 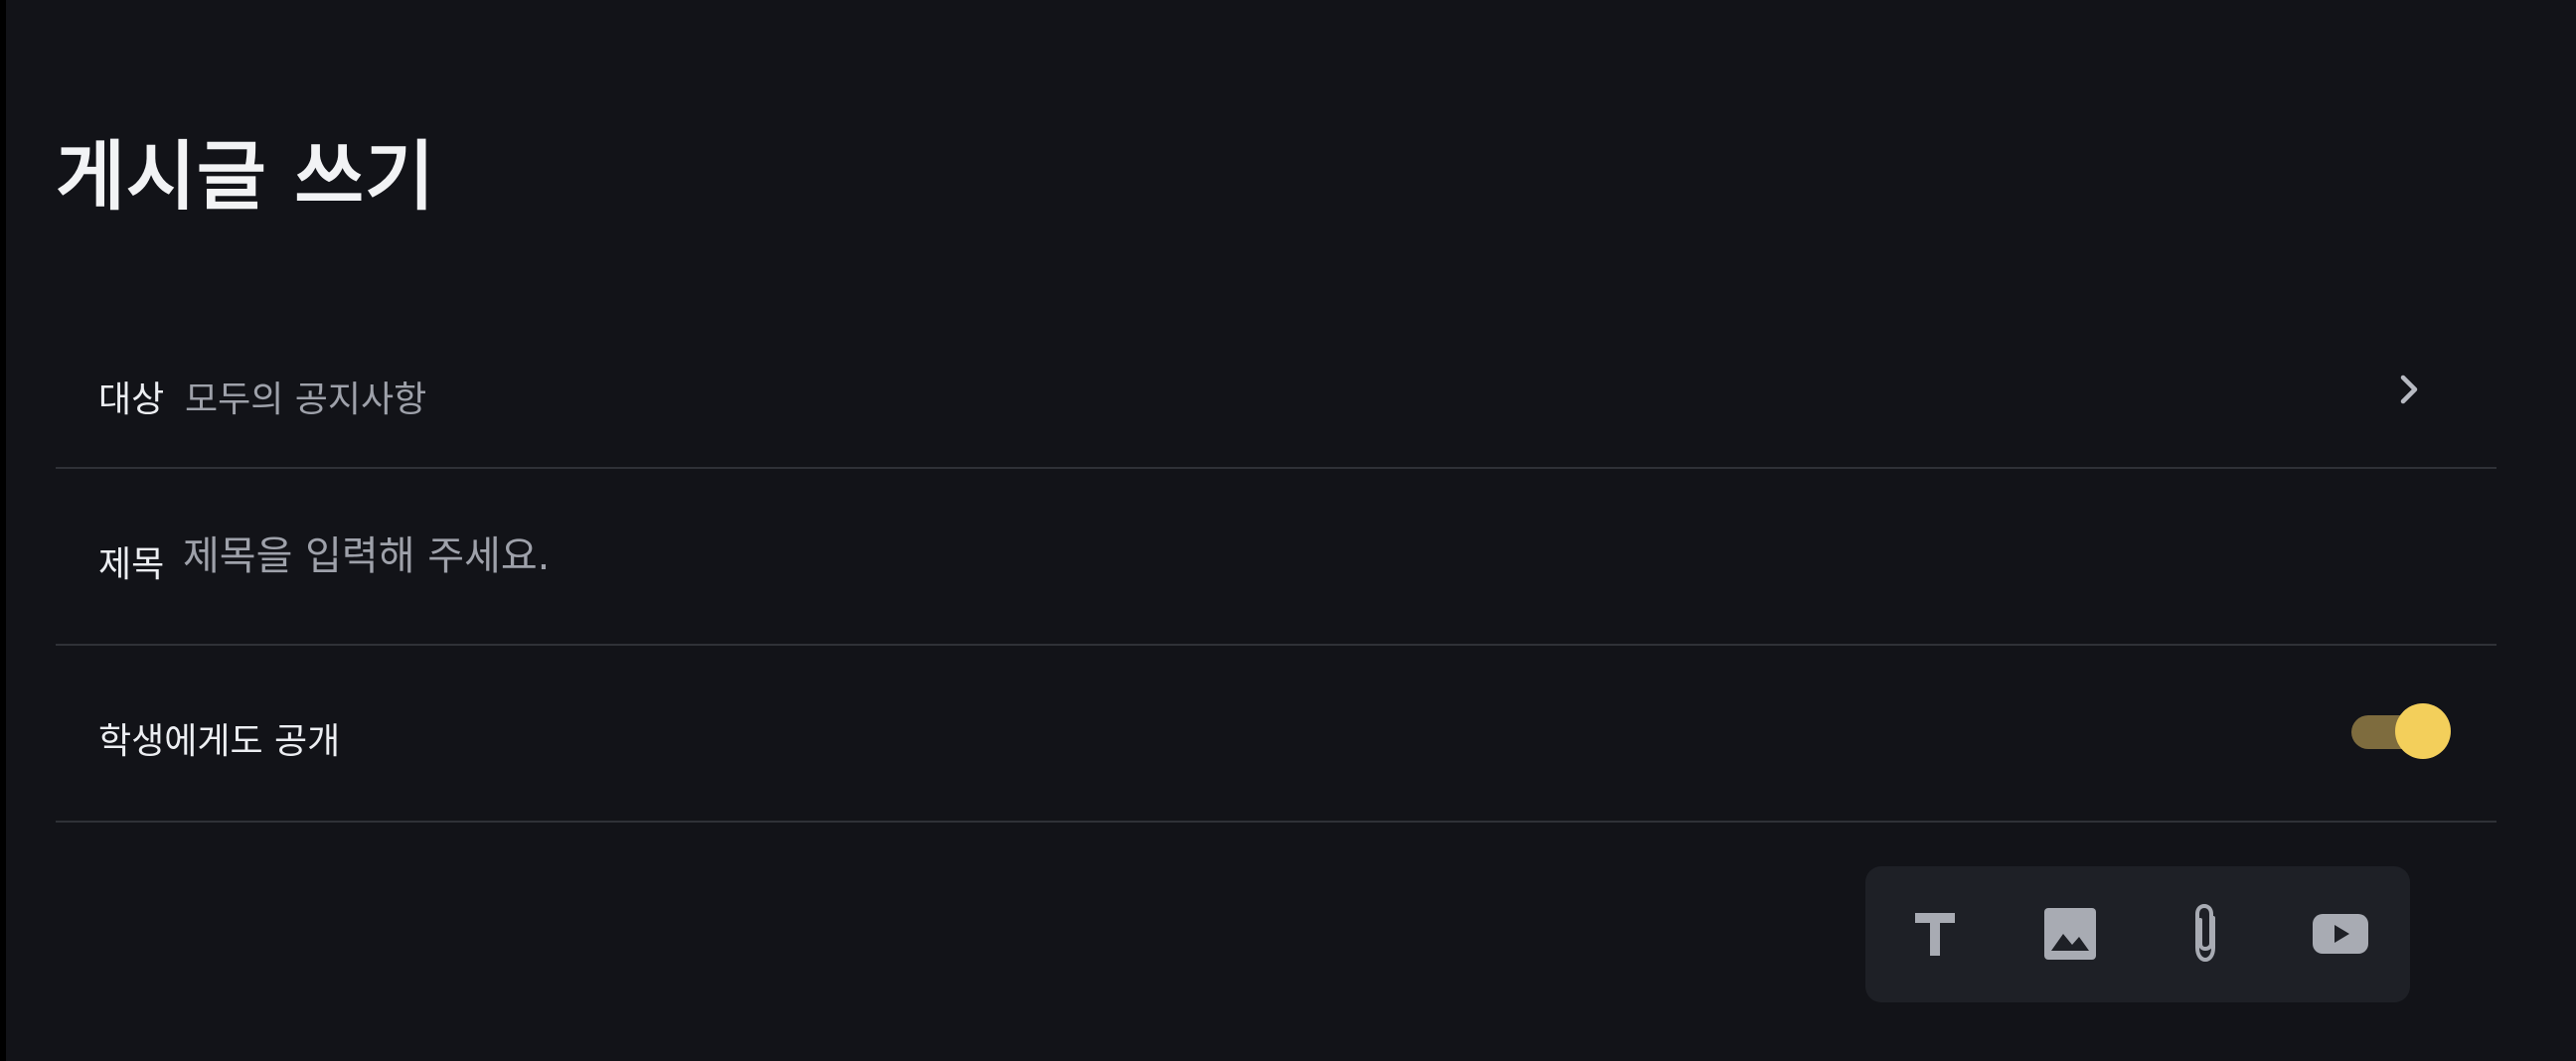 What do you see at coordinates (306, 399) in the screenshot?
I see `target-value: 모두의 공지사항` at bounding box center [306, 399].